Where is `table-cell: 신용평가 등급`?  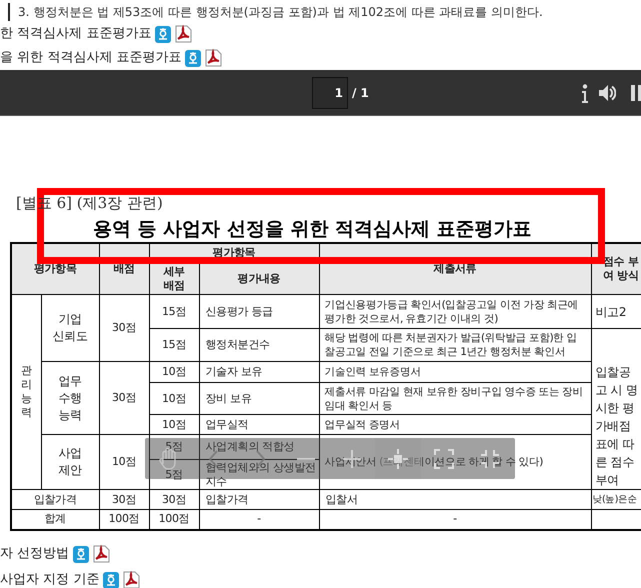
table-cell: 신용평가 등급 is located at coordinates (259, 311).